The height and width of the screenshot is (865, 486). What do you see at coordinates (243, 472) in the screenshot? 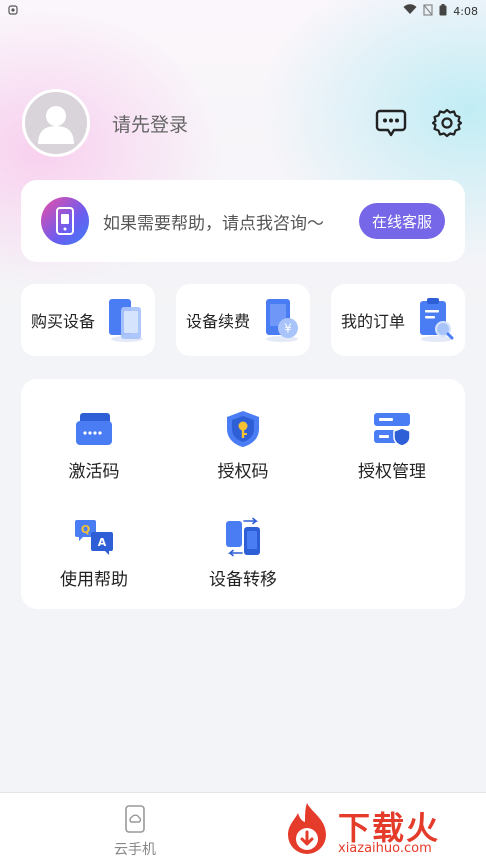
I see `grid-label: 授权码` at bounding box center [243, 472].